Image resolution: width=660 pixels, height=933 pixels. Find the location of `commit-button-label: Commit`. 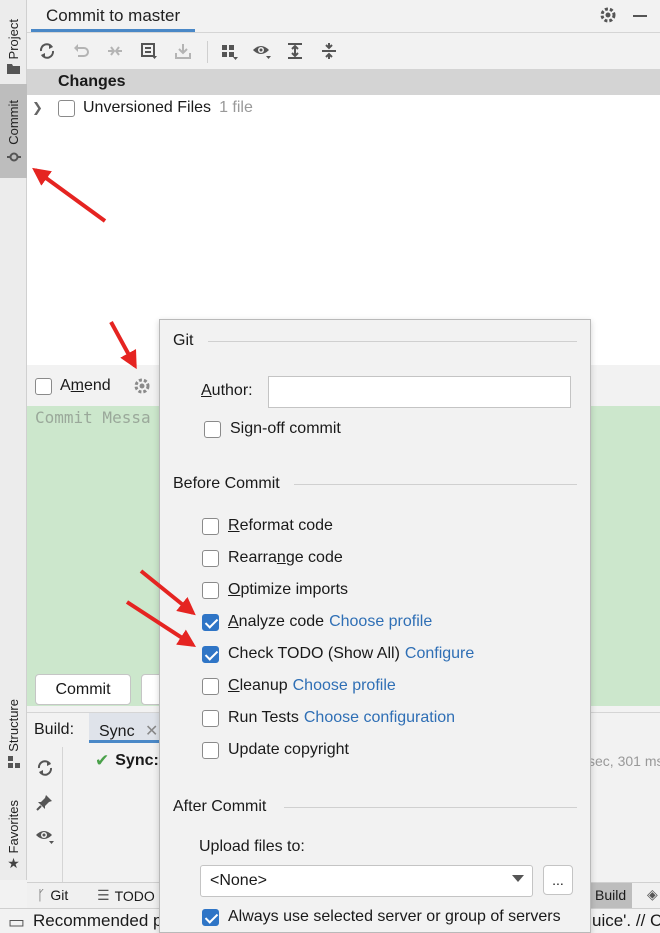

commit-button-label: Commit is located at coordinates (83, 689).